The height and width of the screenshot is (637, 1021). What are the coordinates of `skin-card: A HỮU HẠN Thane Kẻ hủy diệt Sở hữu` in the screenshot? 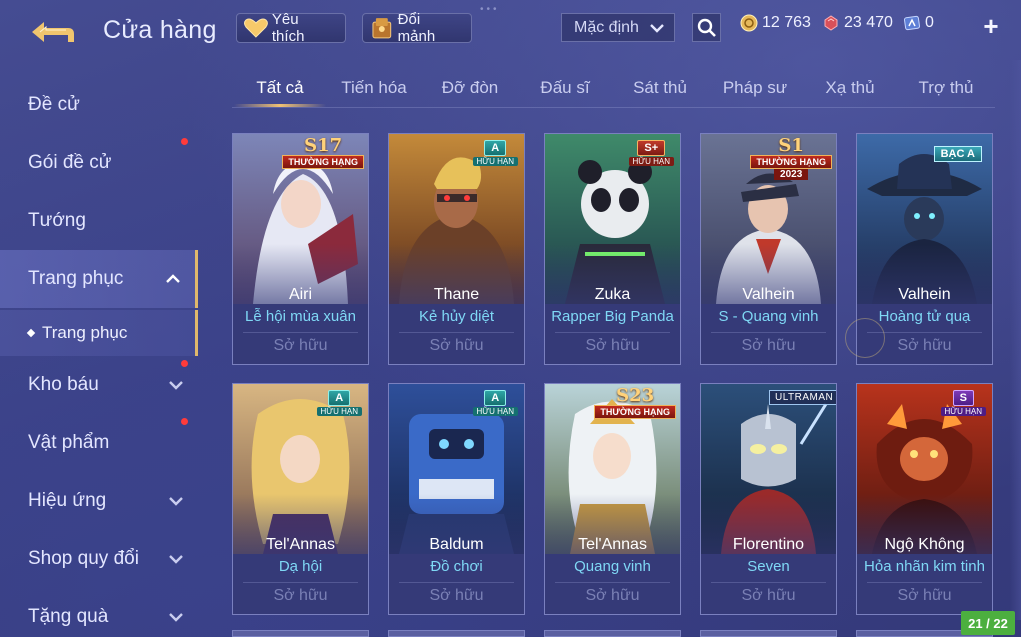 It's located at (456, 249).